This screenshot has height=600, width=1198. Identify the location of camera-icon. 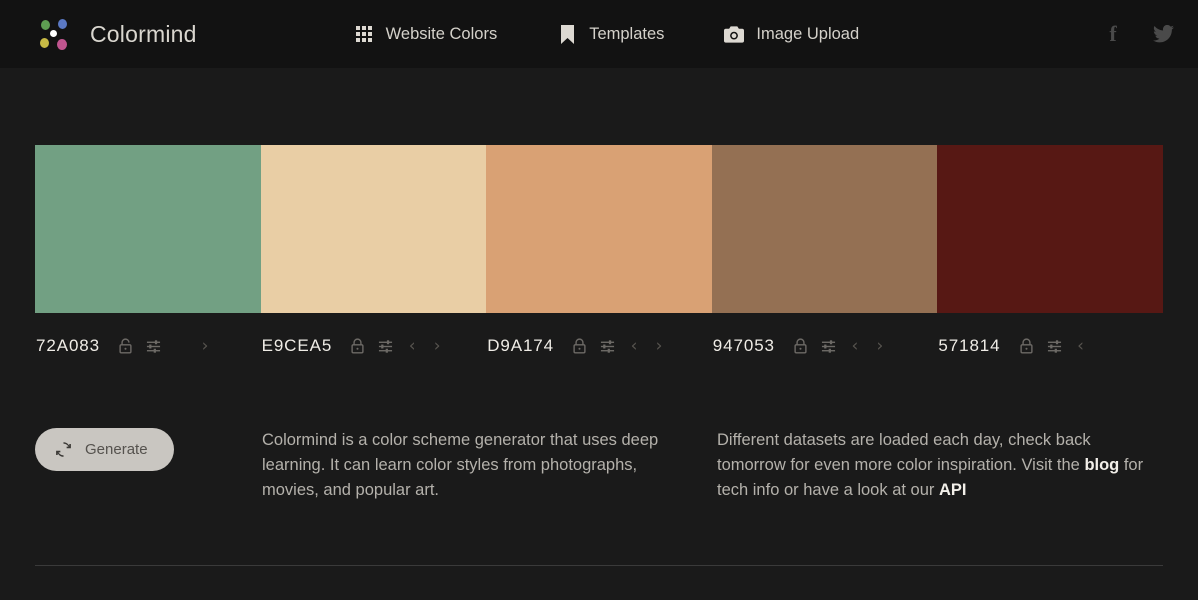
(734, 34).